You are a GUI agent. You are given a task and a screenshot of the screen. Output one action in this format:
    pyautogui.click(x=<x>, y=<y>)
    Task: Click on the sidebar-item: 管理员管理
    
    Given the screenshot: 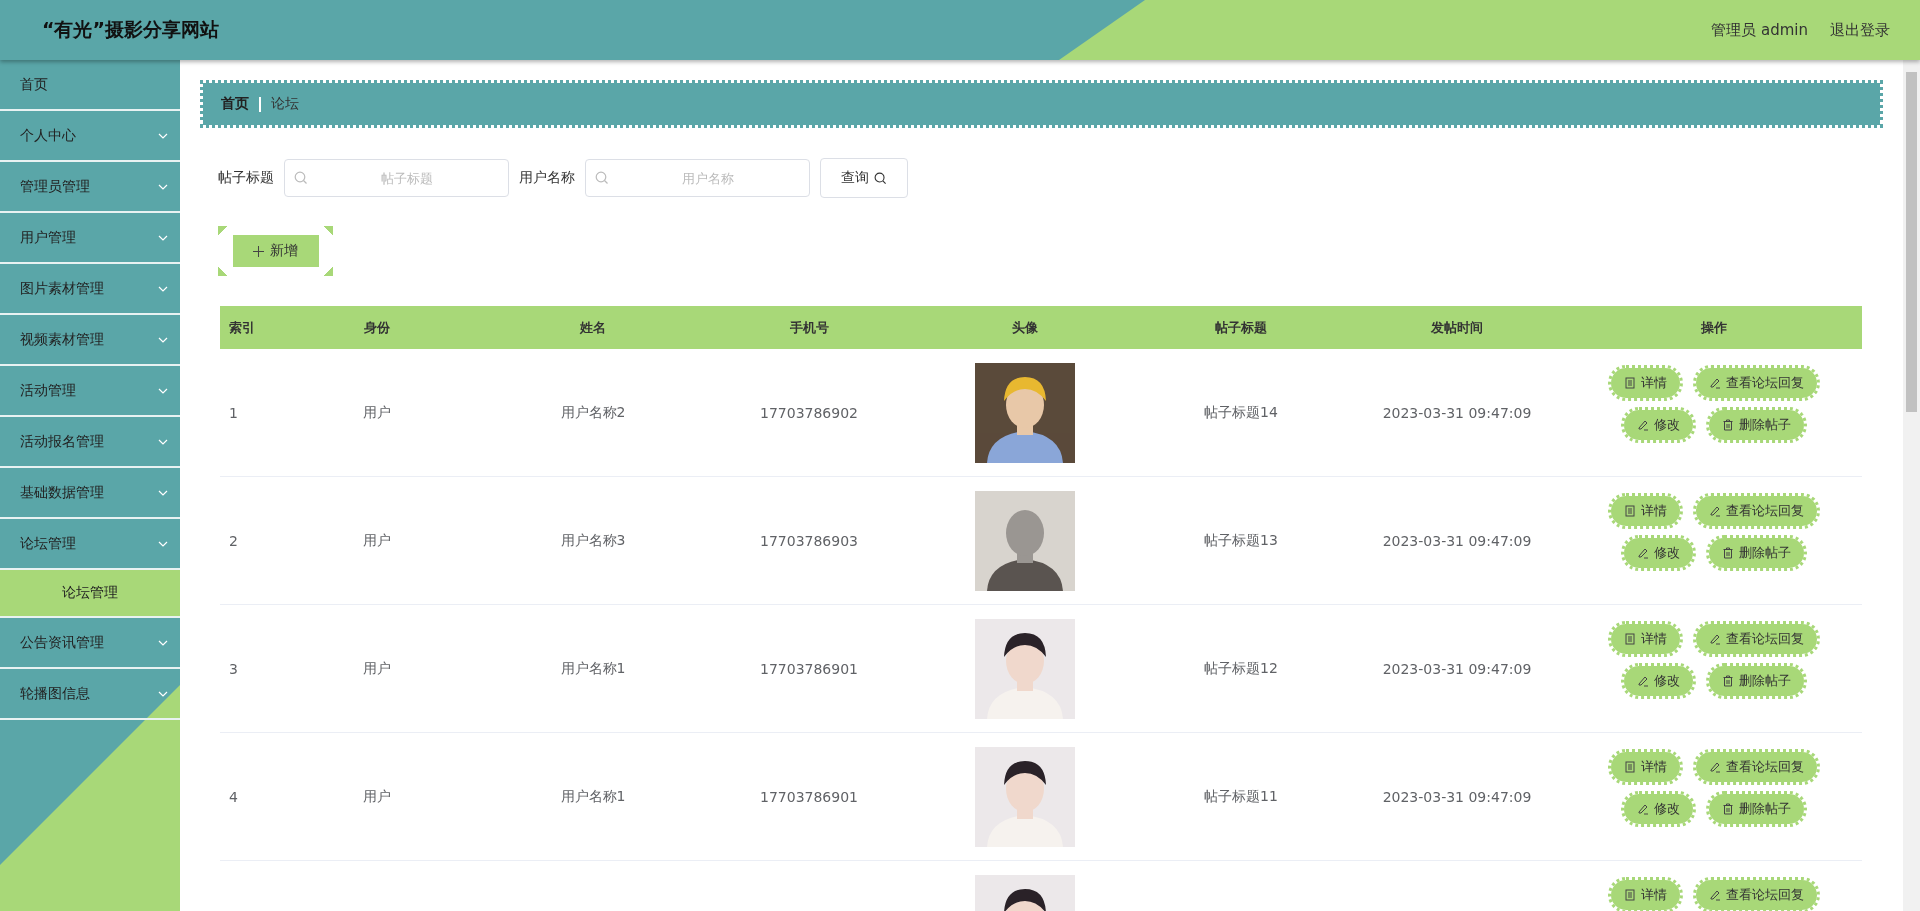 What is the action you would take?
    pyautogui.click(x=90, y=187)
    